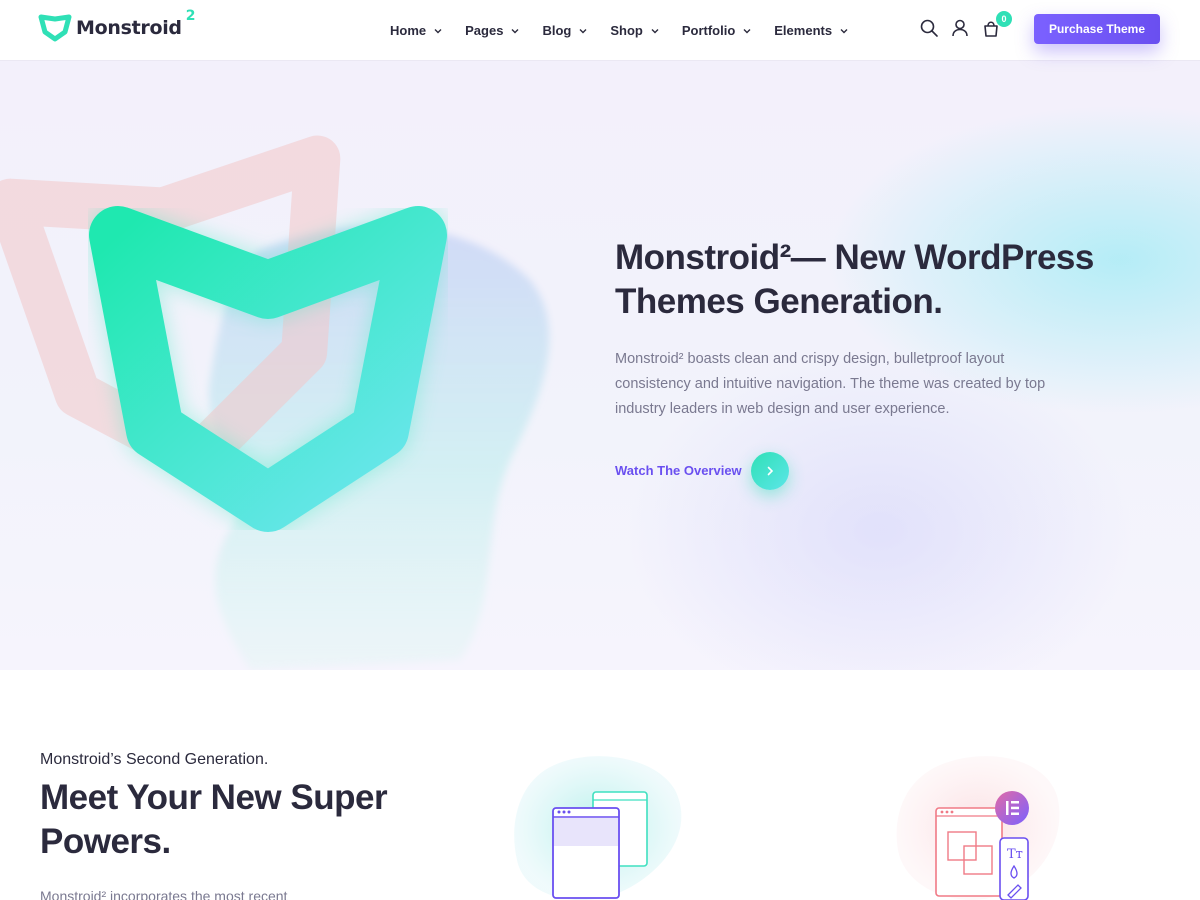 The height and width of the screenshot is (900, 1200). Describe the element at coordinates (557, 30) in the screenshot. I see `nav-label: Blog` at that location.